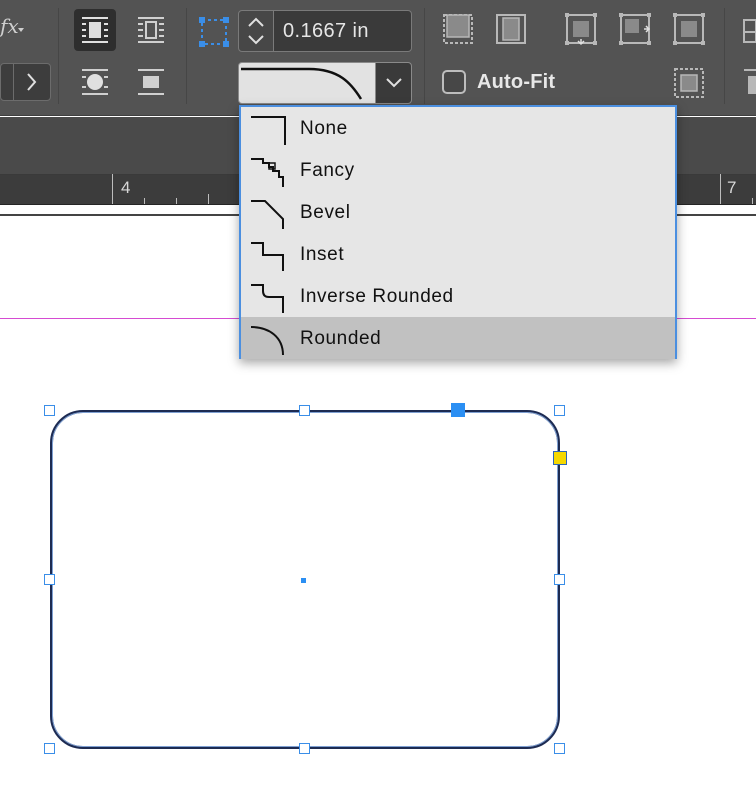 The height and width of the screenshot is (806, 756). Describe the element at coordinates (267, 172) in the screenshot. I see `corner-fancy-icon` at that location.